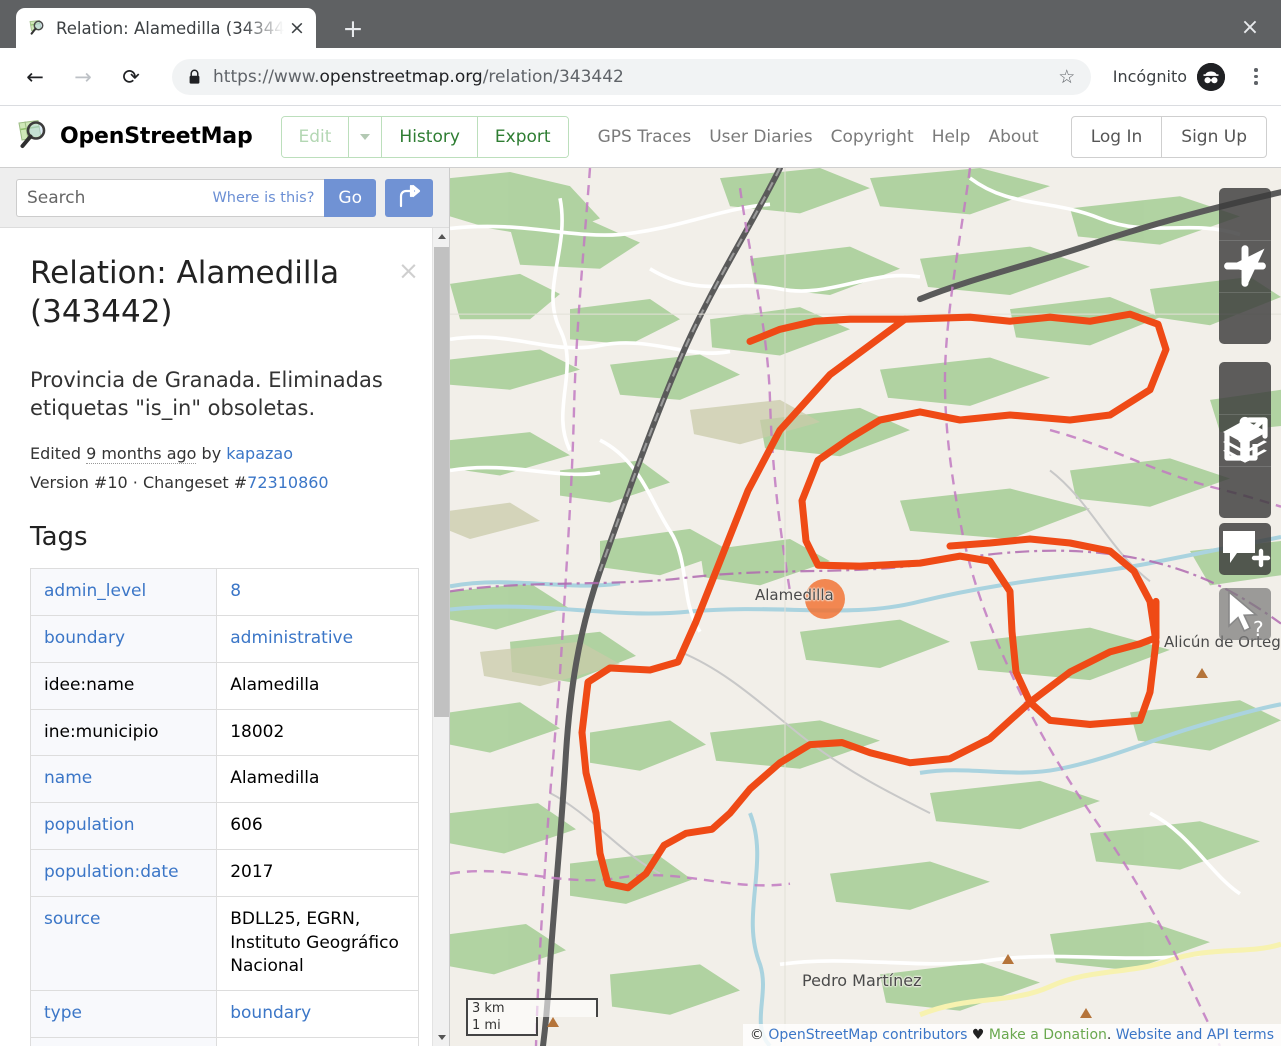 The width and height of the screenshot is (1281, 1046). Describe the element at coordinates (166, 28) in the screenshot. I see `browser-tab: Relation: Alamedilla (343442) ×` at that location.